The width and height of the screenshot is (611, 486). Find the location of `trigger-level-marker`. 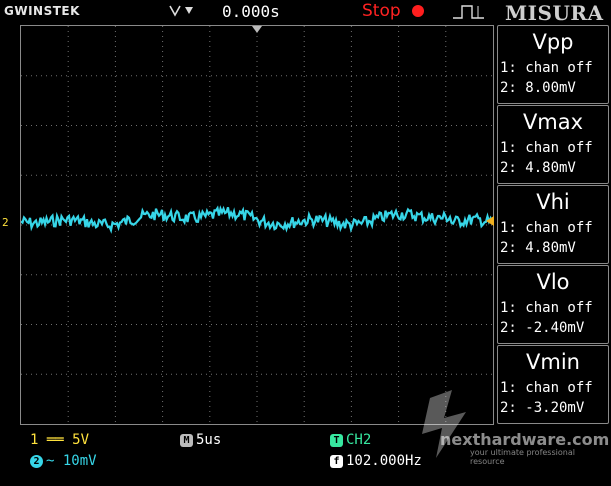

trigger-level-marker is located at coordinates (490, 221).